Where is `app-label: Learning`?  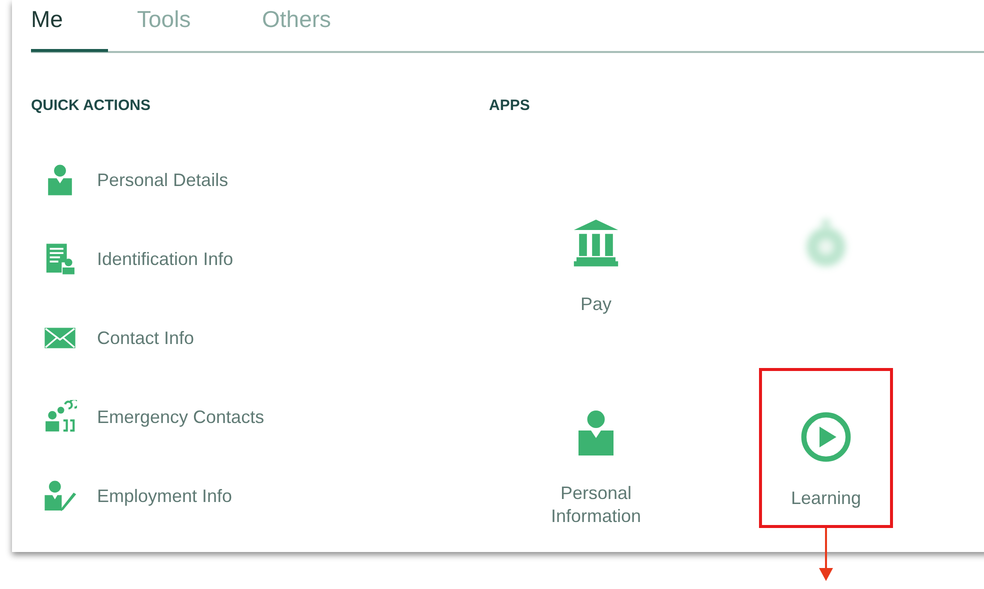 app-label: Learning is located at coordinates (826, 498).